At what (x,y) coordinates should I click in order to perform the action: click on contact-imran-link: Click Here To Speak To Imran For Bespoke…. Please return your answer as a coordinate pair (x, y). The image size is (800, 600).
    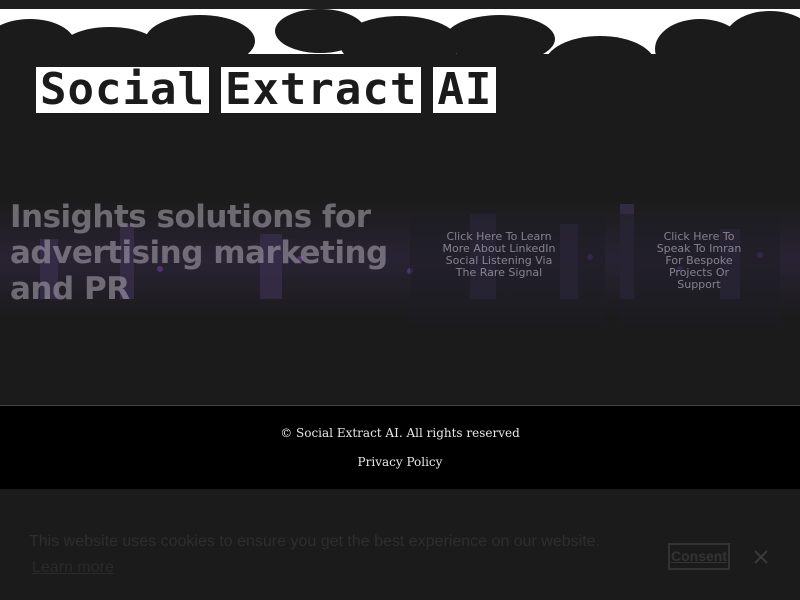
    Looking at the image, I should click on (699, 261).